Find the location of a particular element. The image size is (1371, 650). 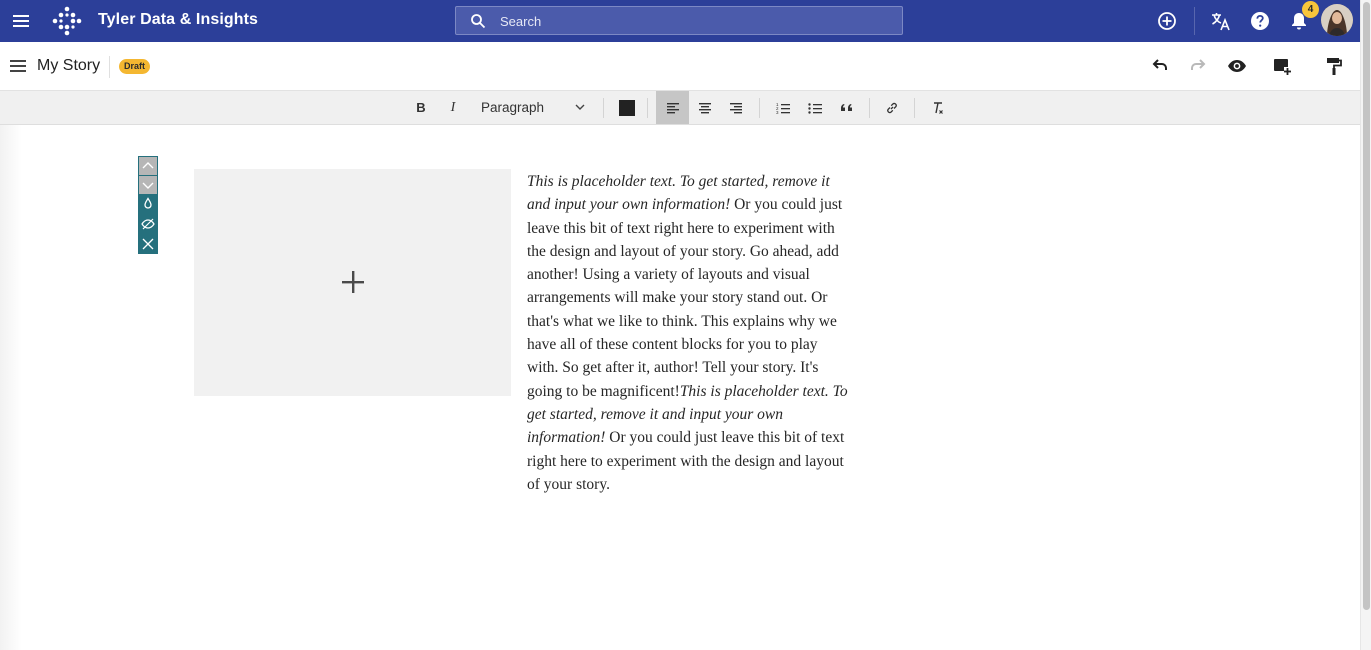

align-left-icon is located at coordinates (672, 107).